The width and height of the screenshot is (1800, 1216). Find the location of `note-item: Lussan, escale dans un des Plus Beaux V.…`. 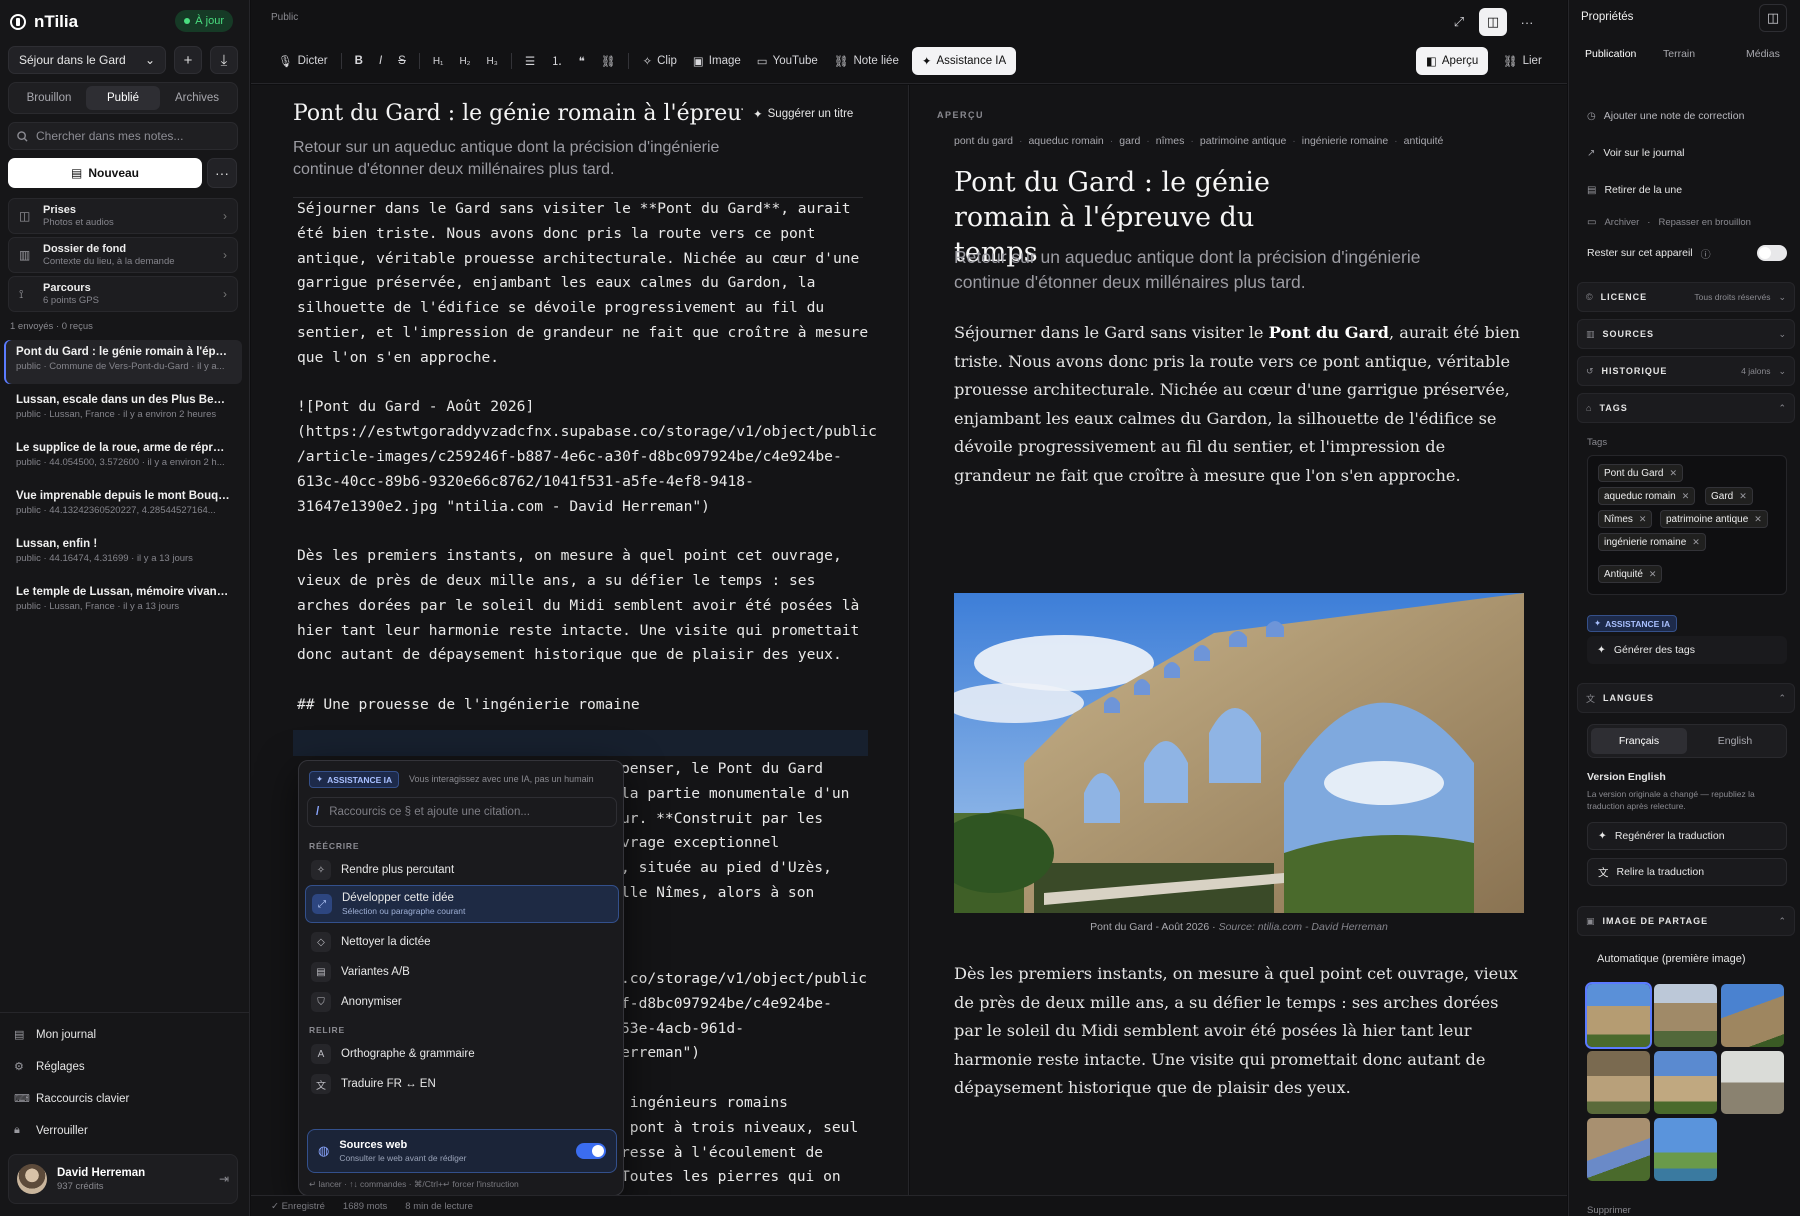

note-item: Lussan, escale dans un des Plus Beaux V.… is located at coordinates (123, 410).